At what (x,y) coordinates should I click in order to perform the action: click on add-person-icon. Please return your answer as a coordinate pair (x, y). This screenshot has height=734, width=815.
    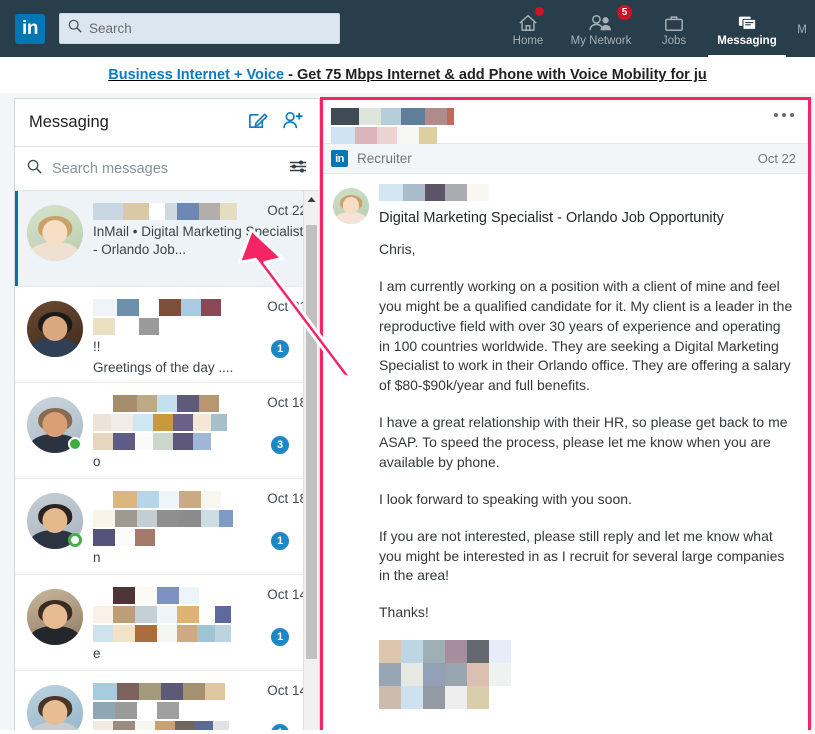
    Looking at the image, I should click on (293, 123).